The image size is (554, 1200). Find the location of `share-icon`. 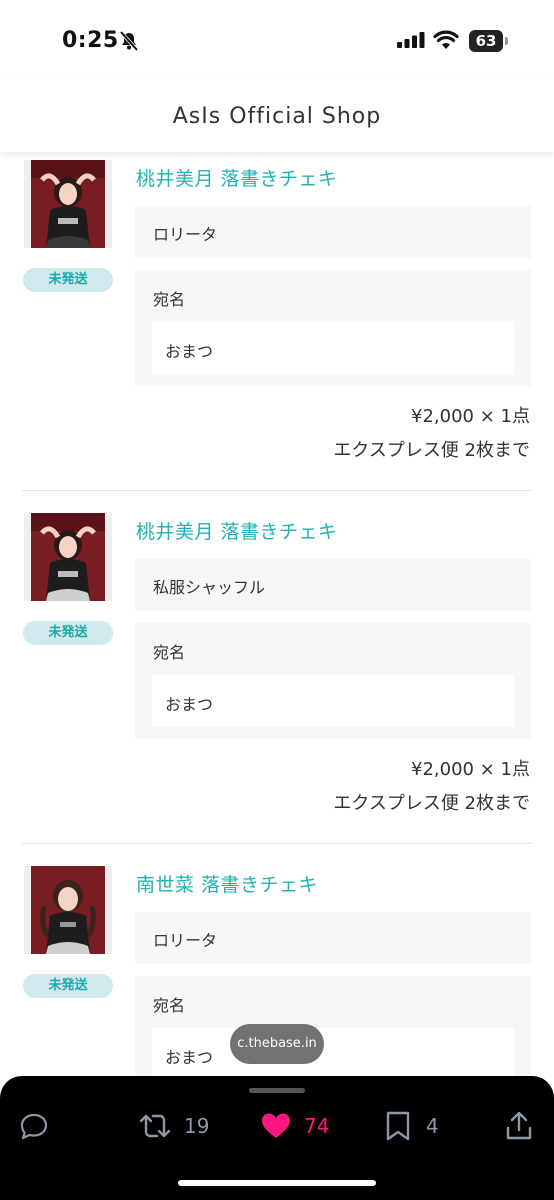

share-icon is located at coordinates (519, 1125).